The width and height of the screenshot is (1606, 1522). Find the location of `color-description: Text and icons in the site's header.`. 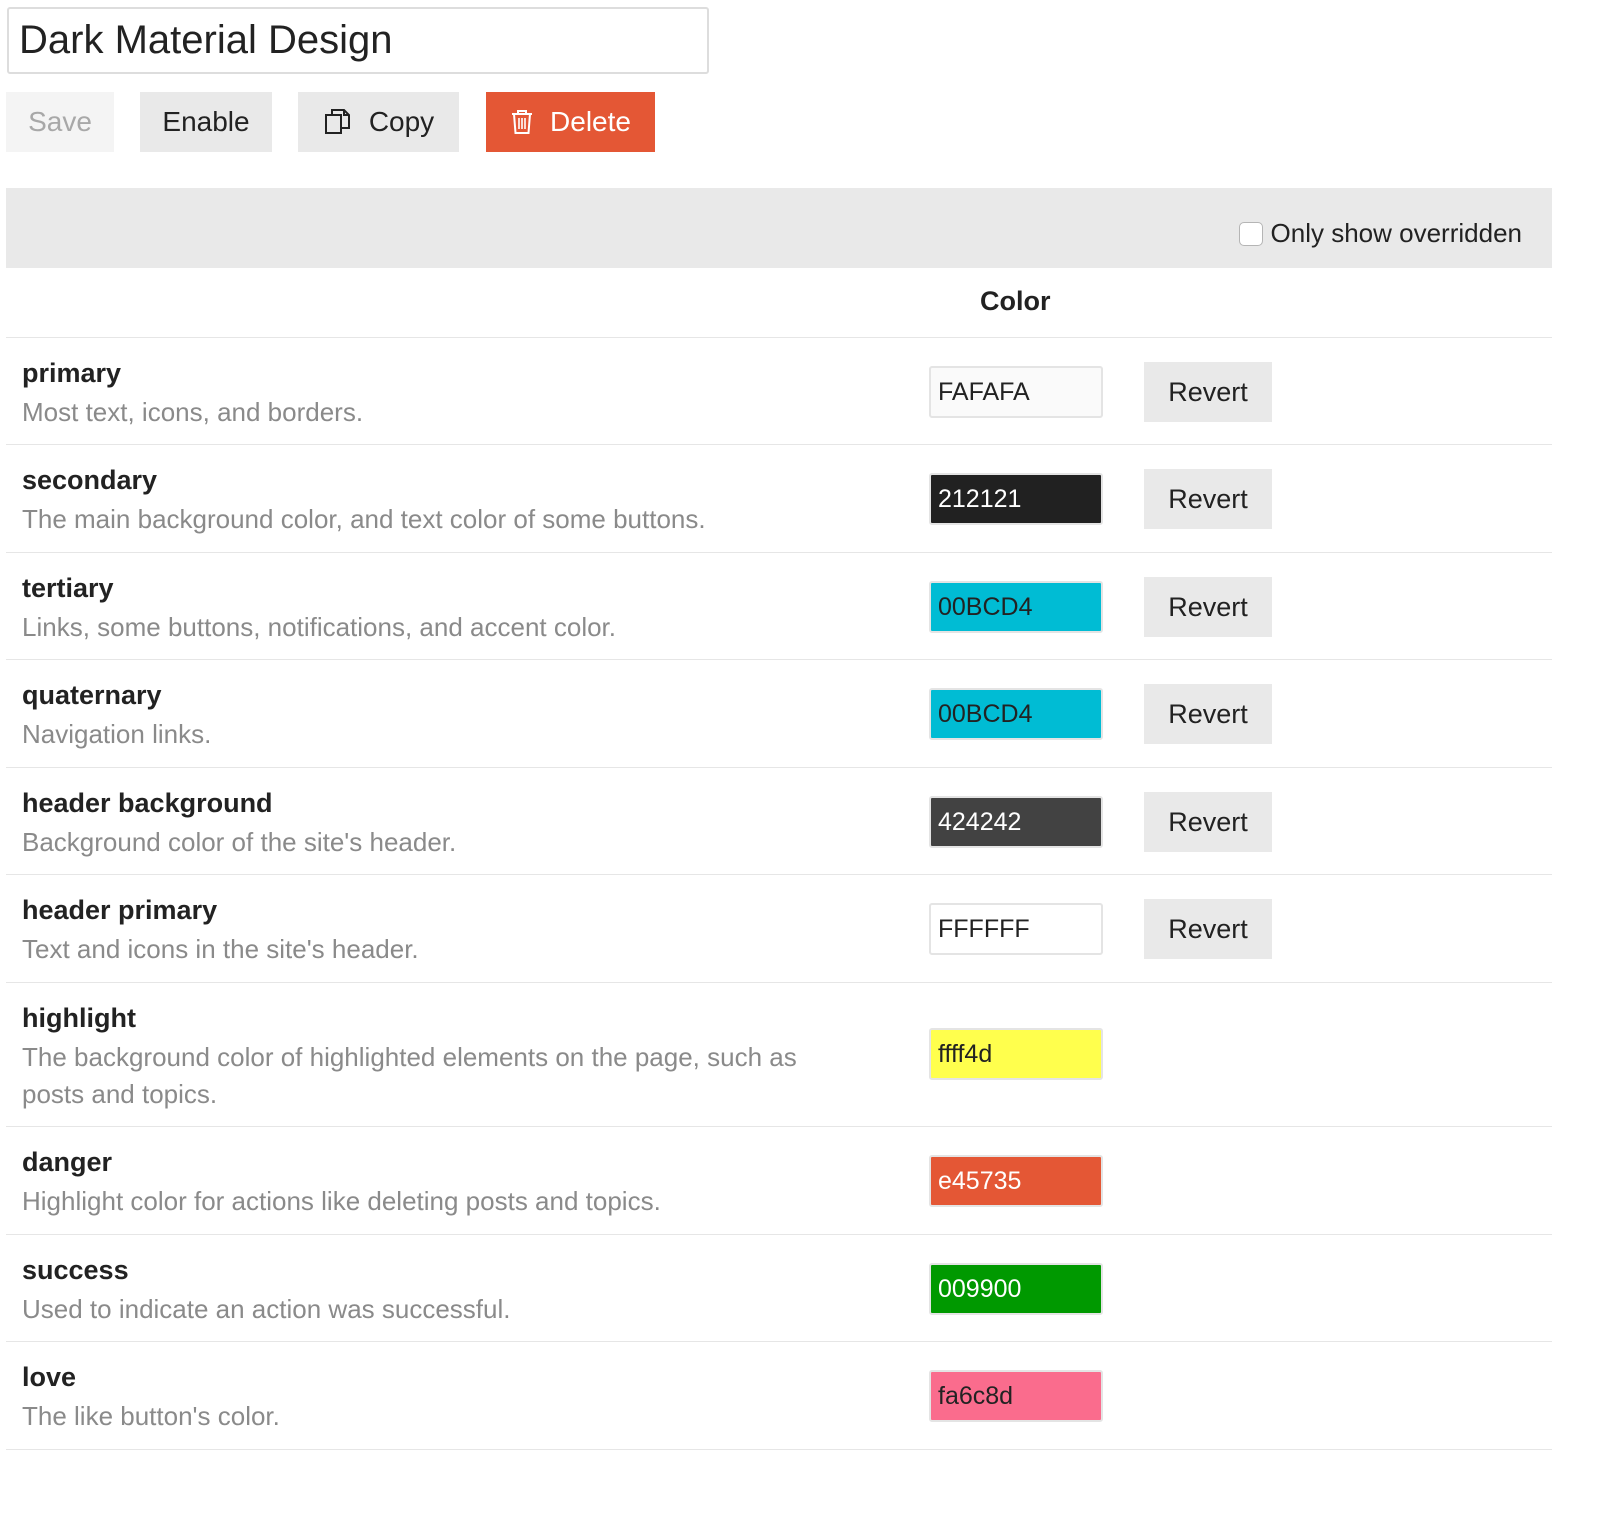

color-description: Text and icons in the site's header. is located at coordinates (220, 949).